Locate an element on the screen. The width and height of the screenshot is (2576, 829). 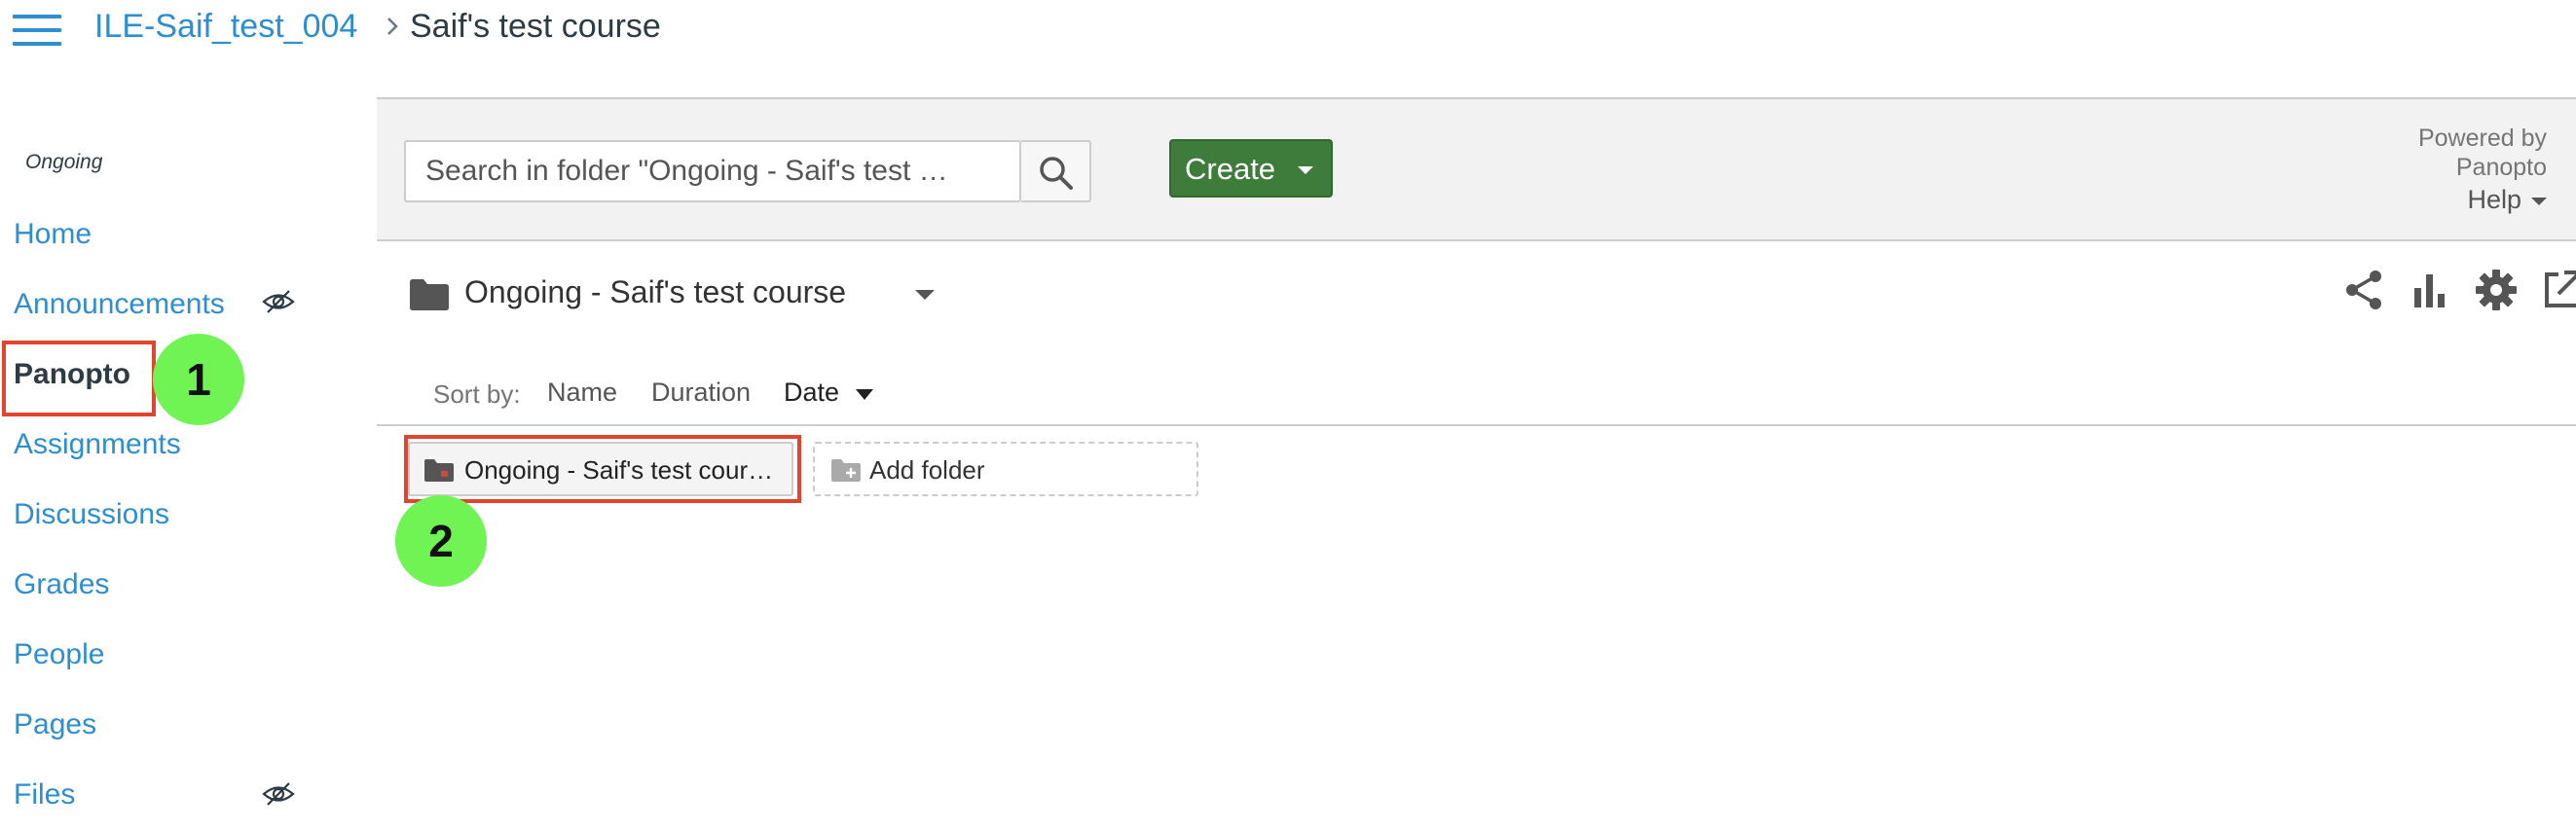
search-input is located at coordinates (712, 171).